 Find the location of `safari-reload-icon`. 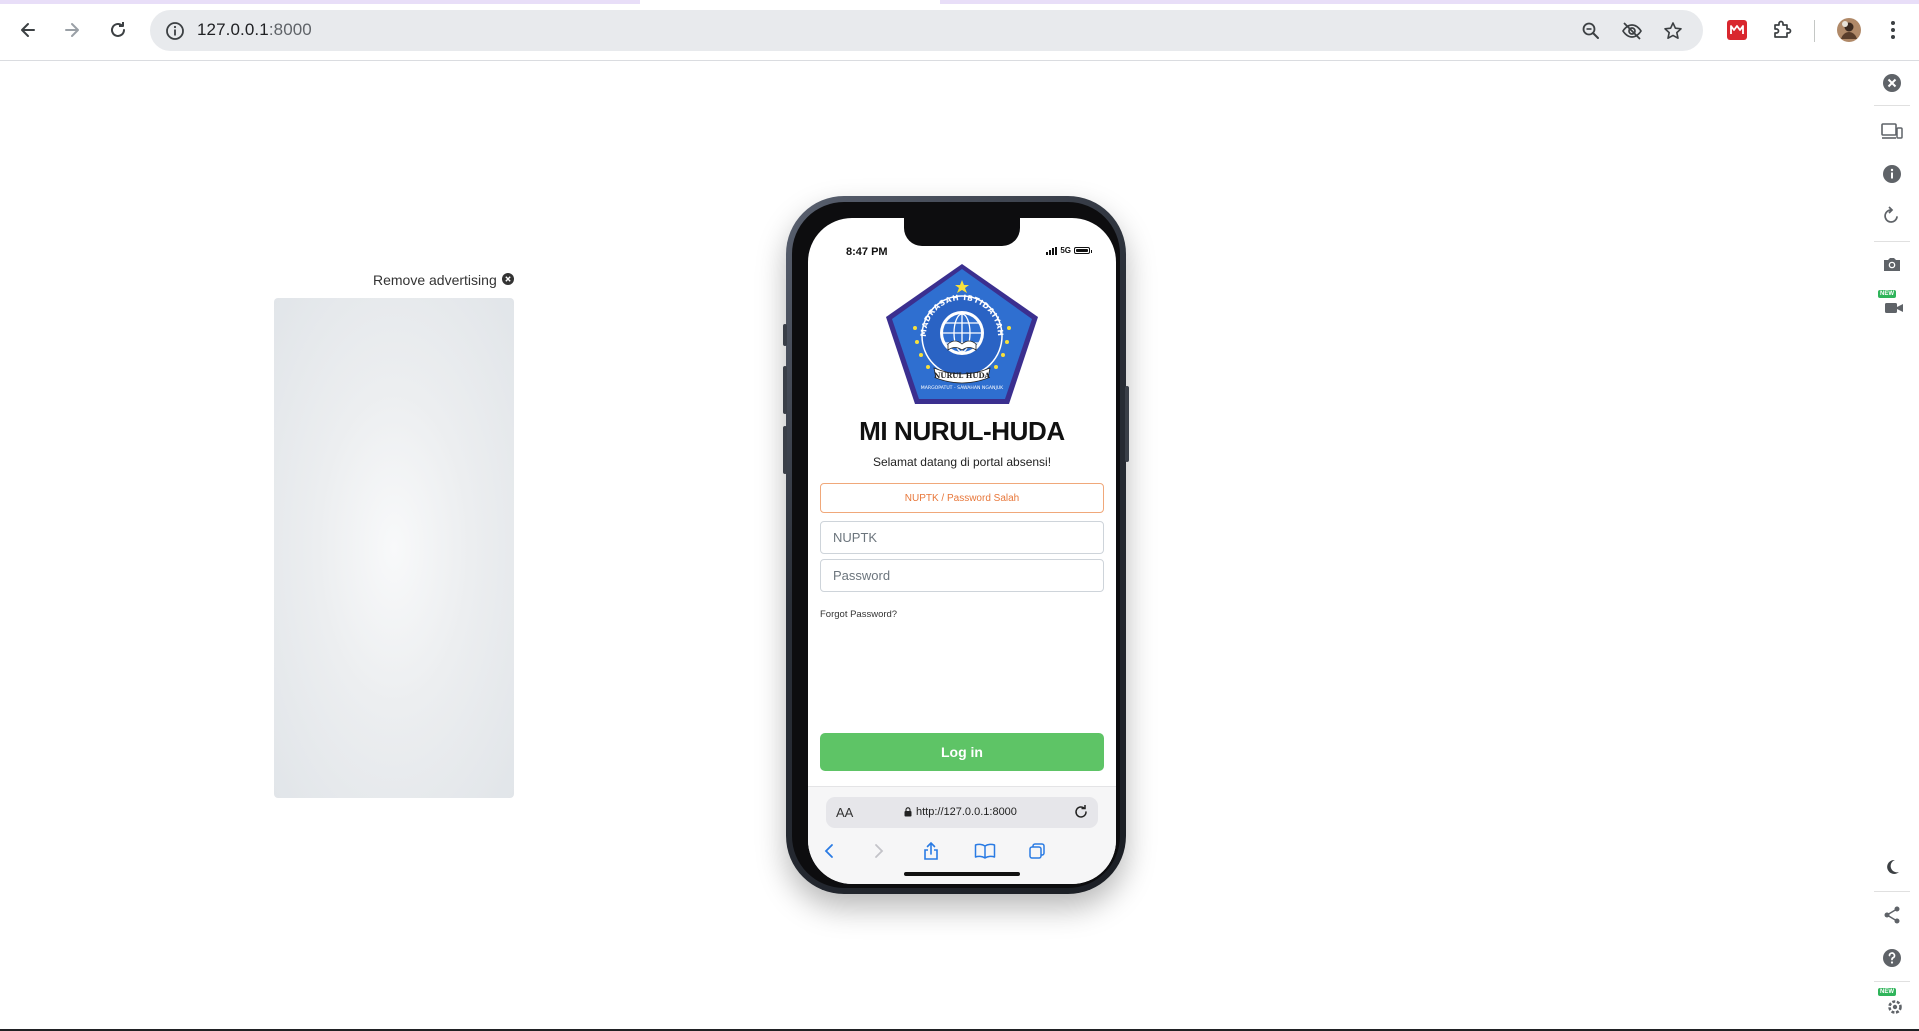

safari-reload-icon is located at coordinates (1081, 812).